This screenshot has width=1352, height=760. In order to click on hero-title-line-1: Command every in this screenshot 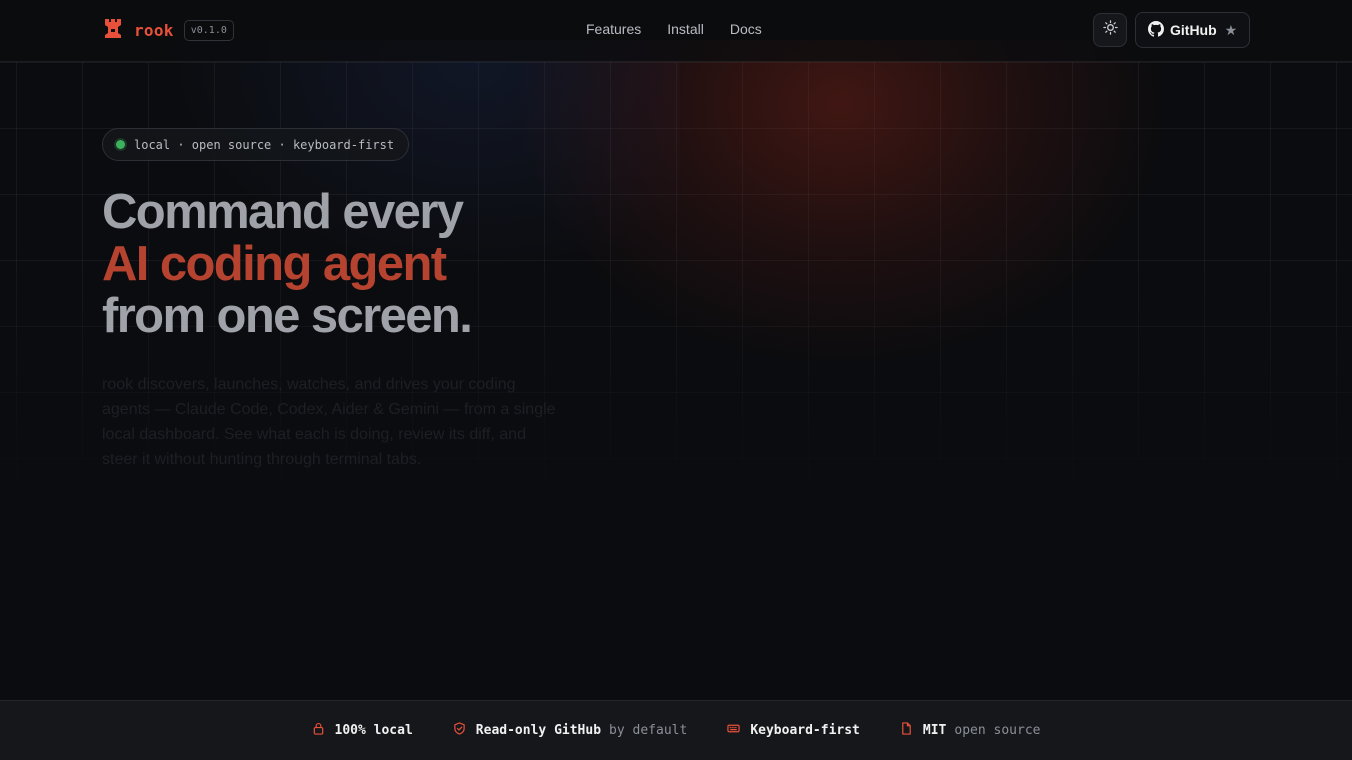, I will do `click(283, 212)`.